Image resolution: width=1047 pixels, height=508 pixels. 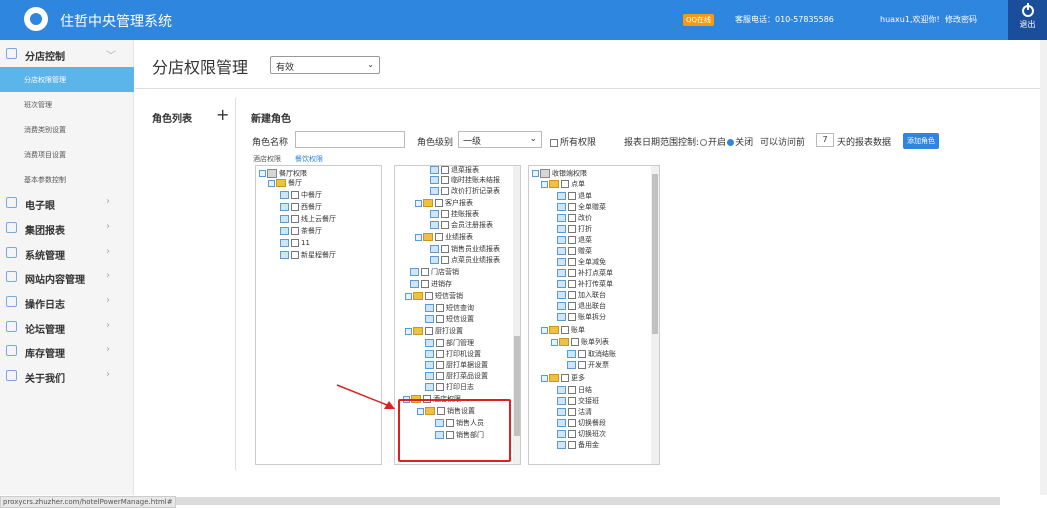 I want to click on role-level-select: 一级 ⌄, so click(x=500, y=139).